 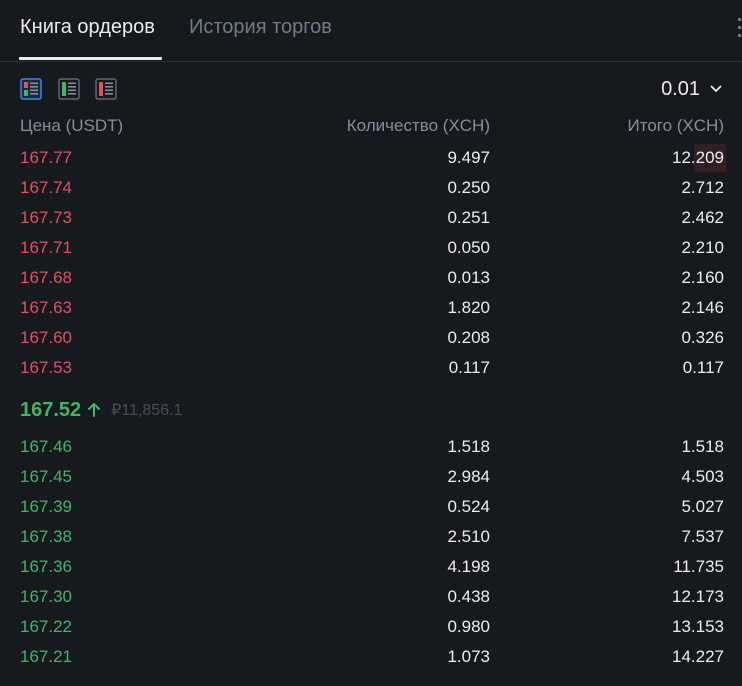 I want to click on chevron-down-icon, so click(x=716, y=88).